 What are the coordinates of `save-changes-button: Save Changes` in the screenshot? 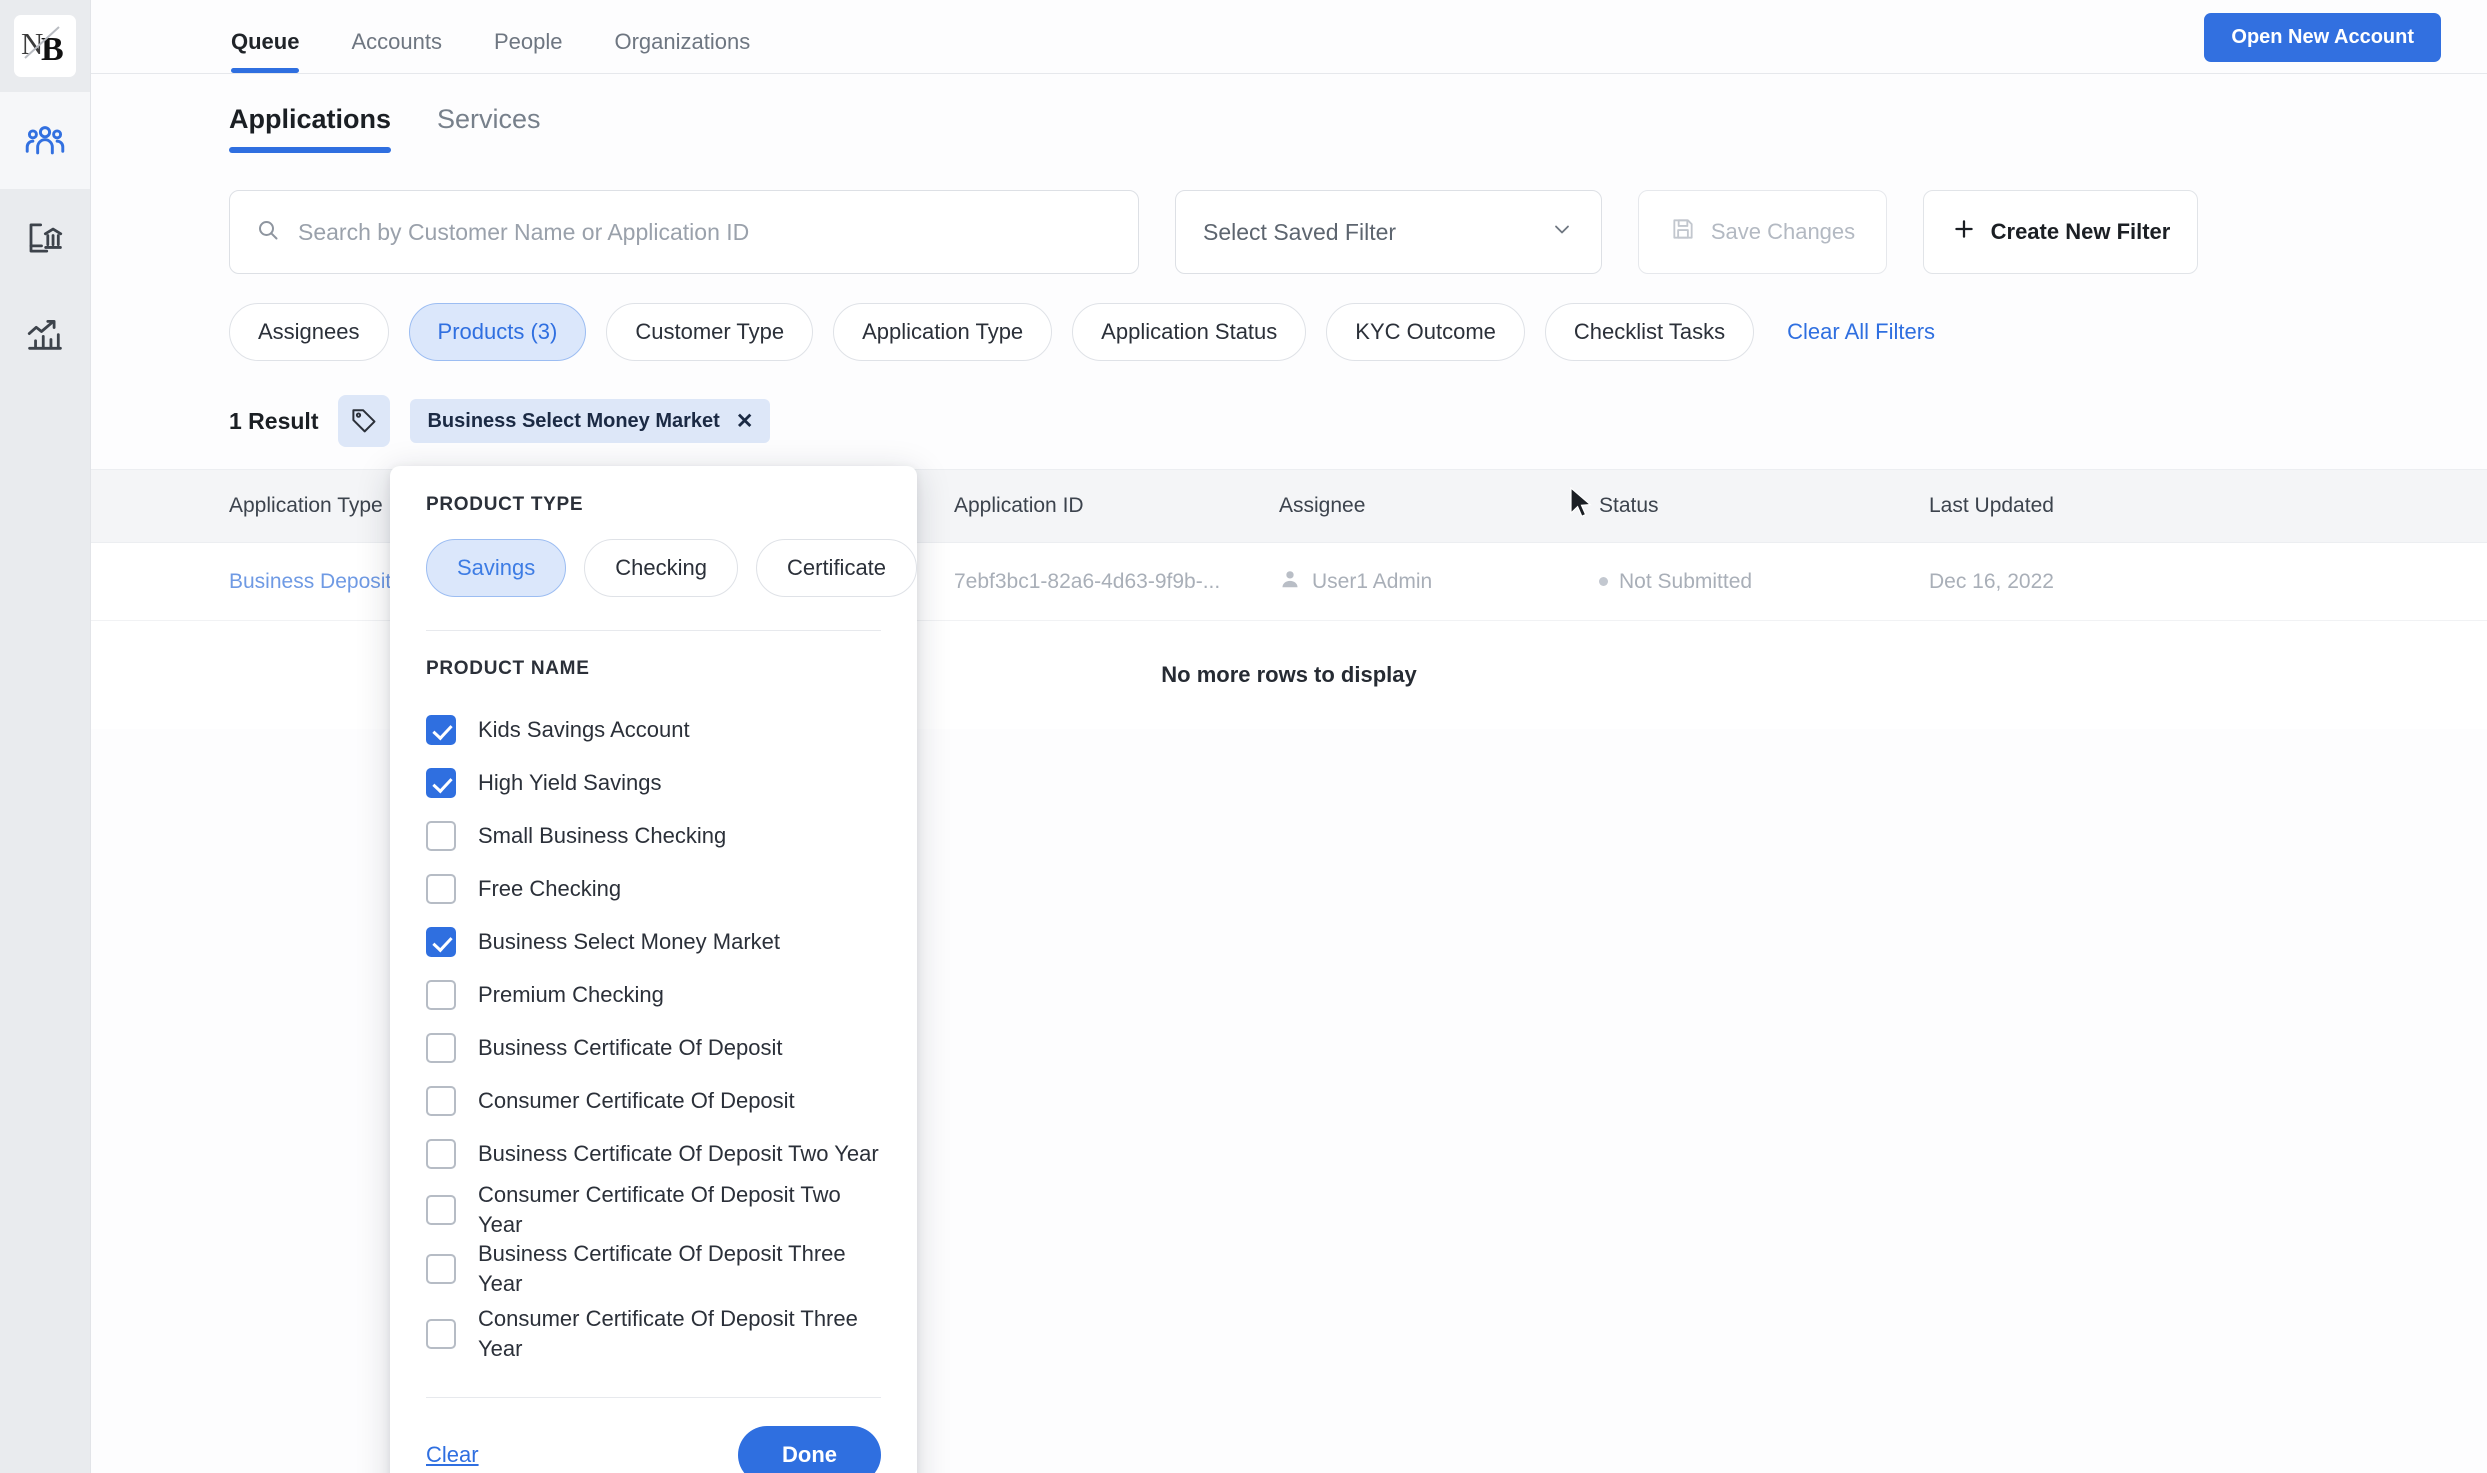 It's located at (1762, 232).